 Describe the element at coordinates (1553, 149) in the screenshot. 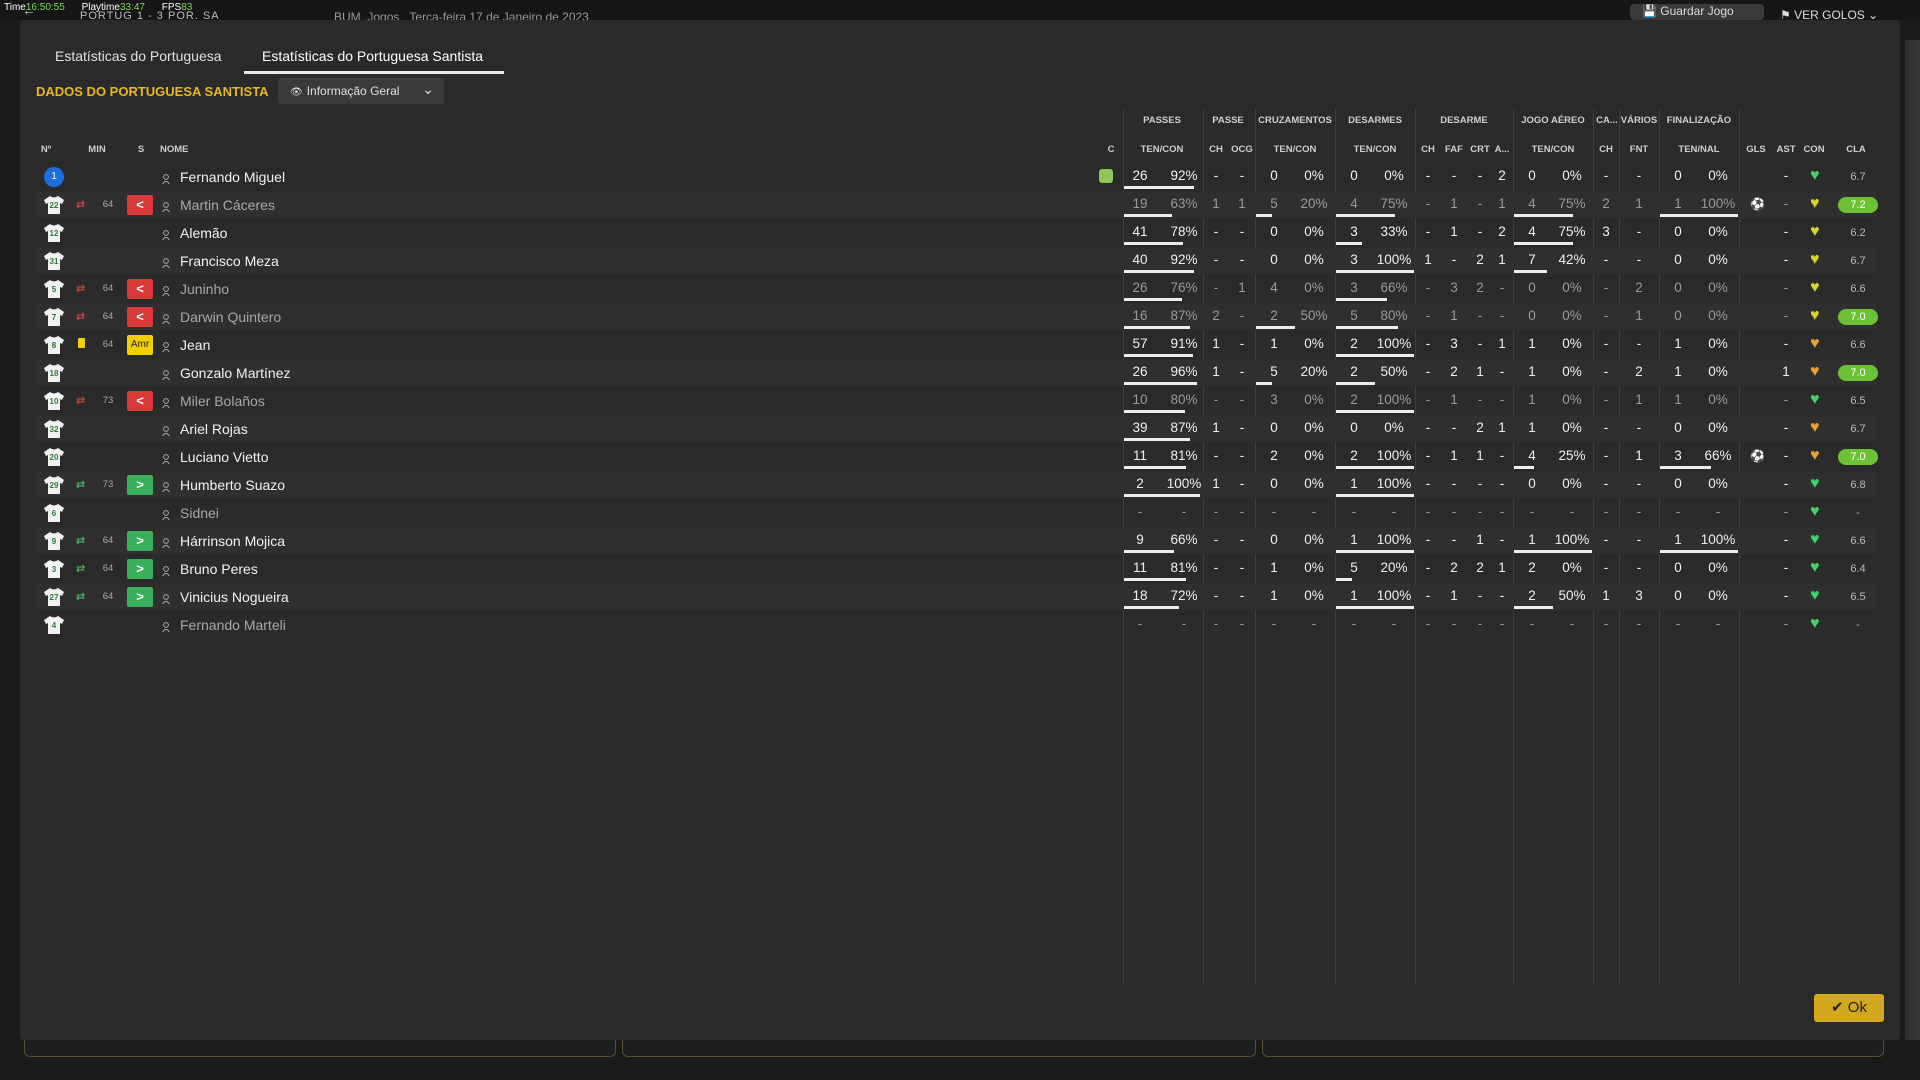

I see `col-aereo: TEN/CON` at that location.